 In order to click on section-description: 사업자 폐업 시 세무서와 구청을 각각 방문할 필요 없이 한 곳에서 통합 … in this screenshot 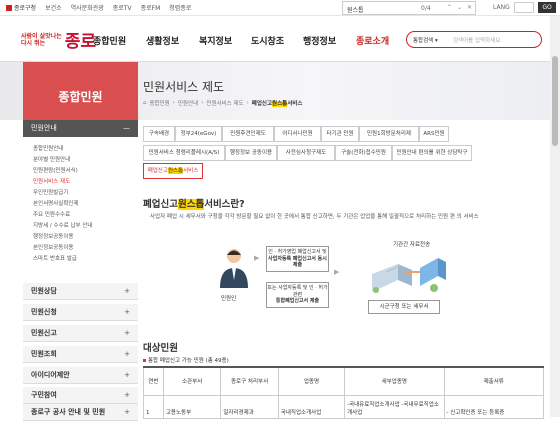, I will do `click(314, 217)`.